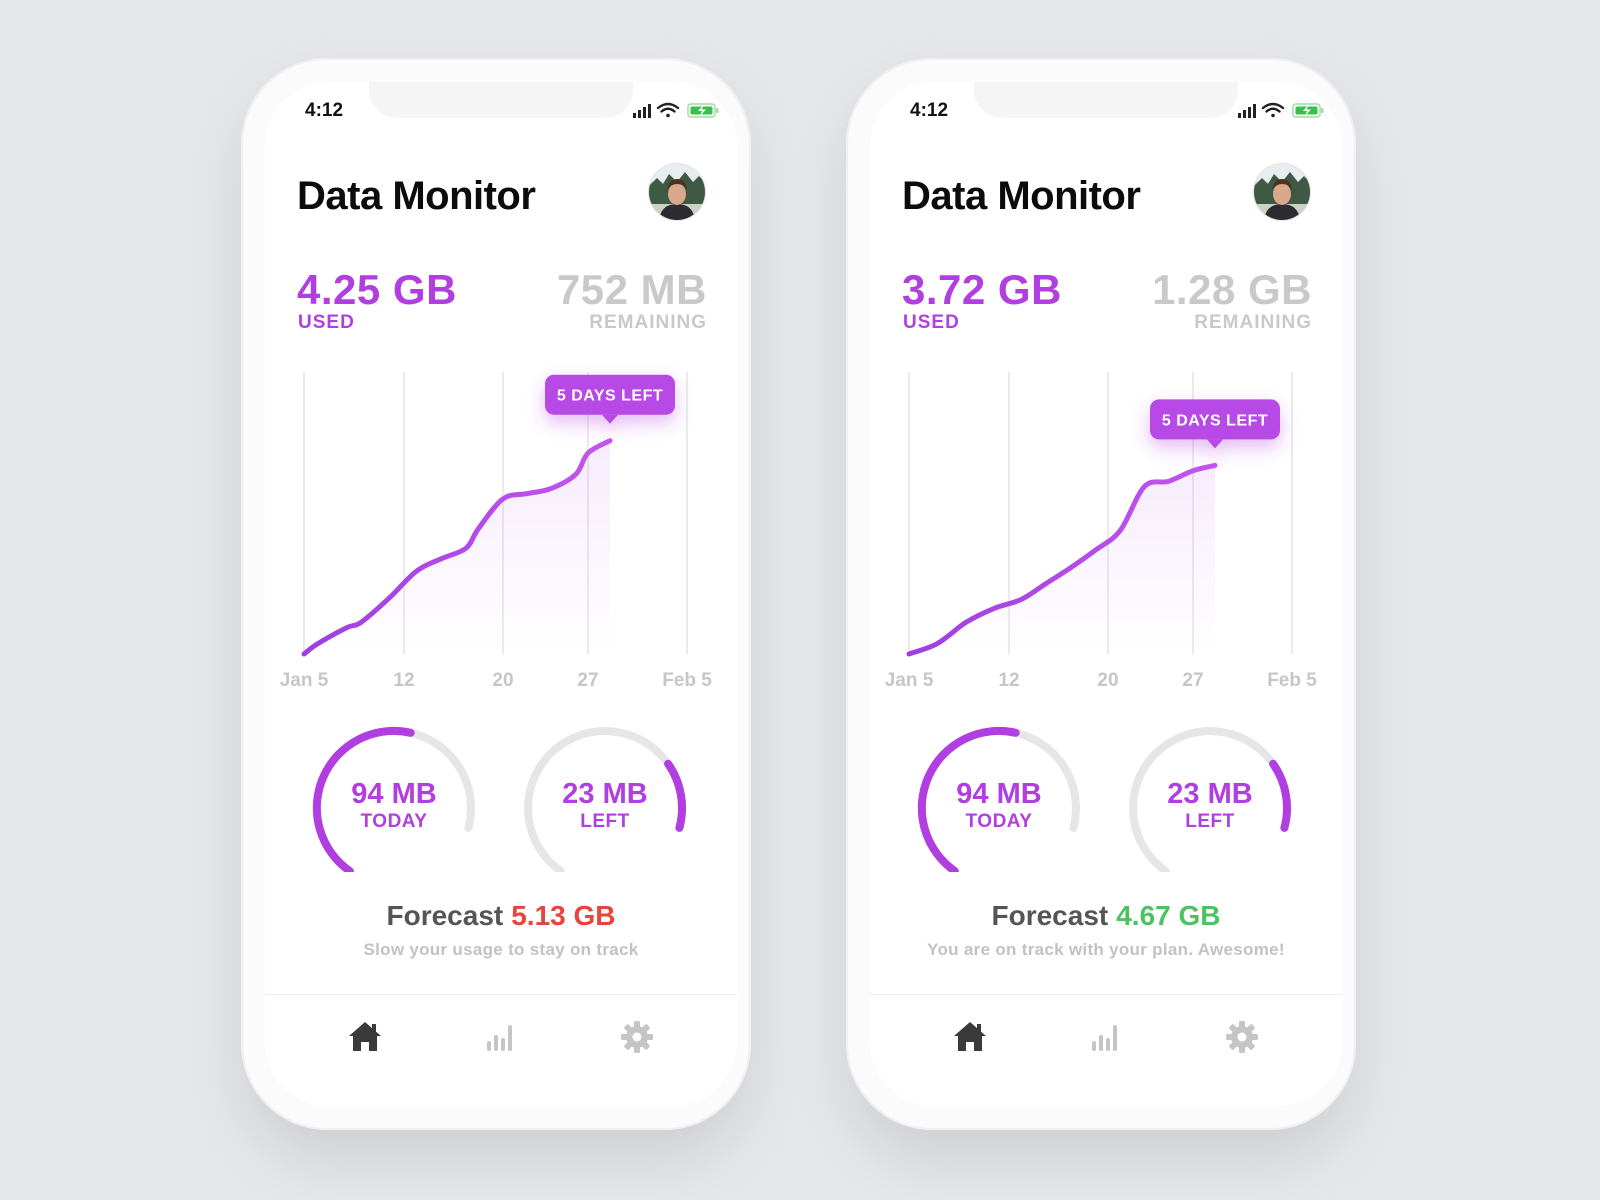  I want to click on forecast: Forecast 5.13 GB, so click(501, 916).